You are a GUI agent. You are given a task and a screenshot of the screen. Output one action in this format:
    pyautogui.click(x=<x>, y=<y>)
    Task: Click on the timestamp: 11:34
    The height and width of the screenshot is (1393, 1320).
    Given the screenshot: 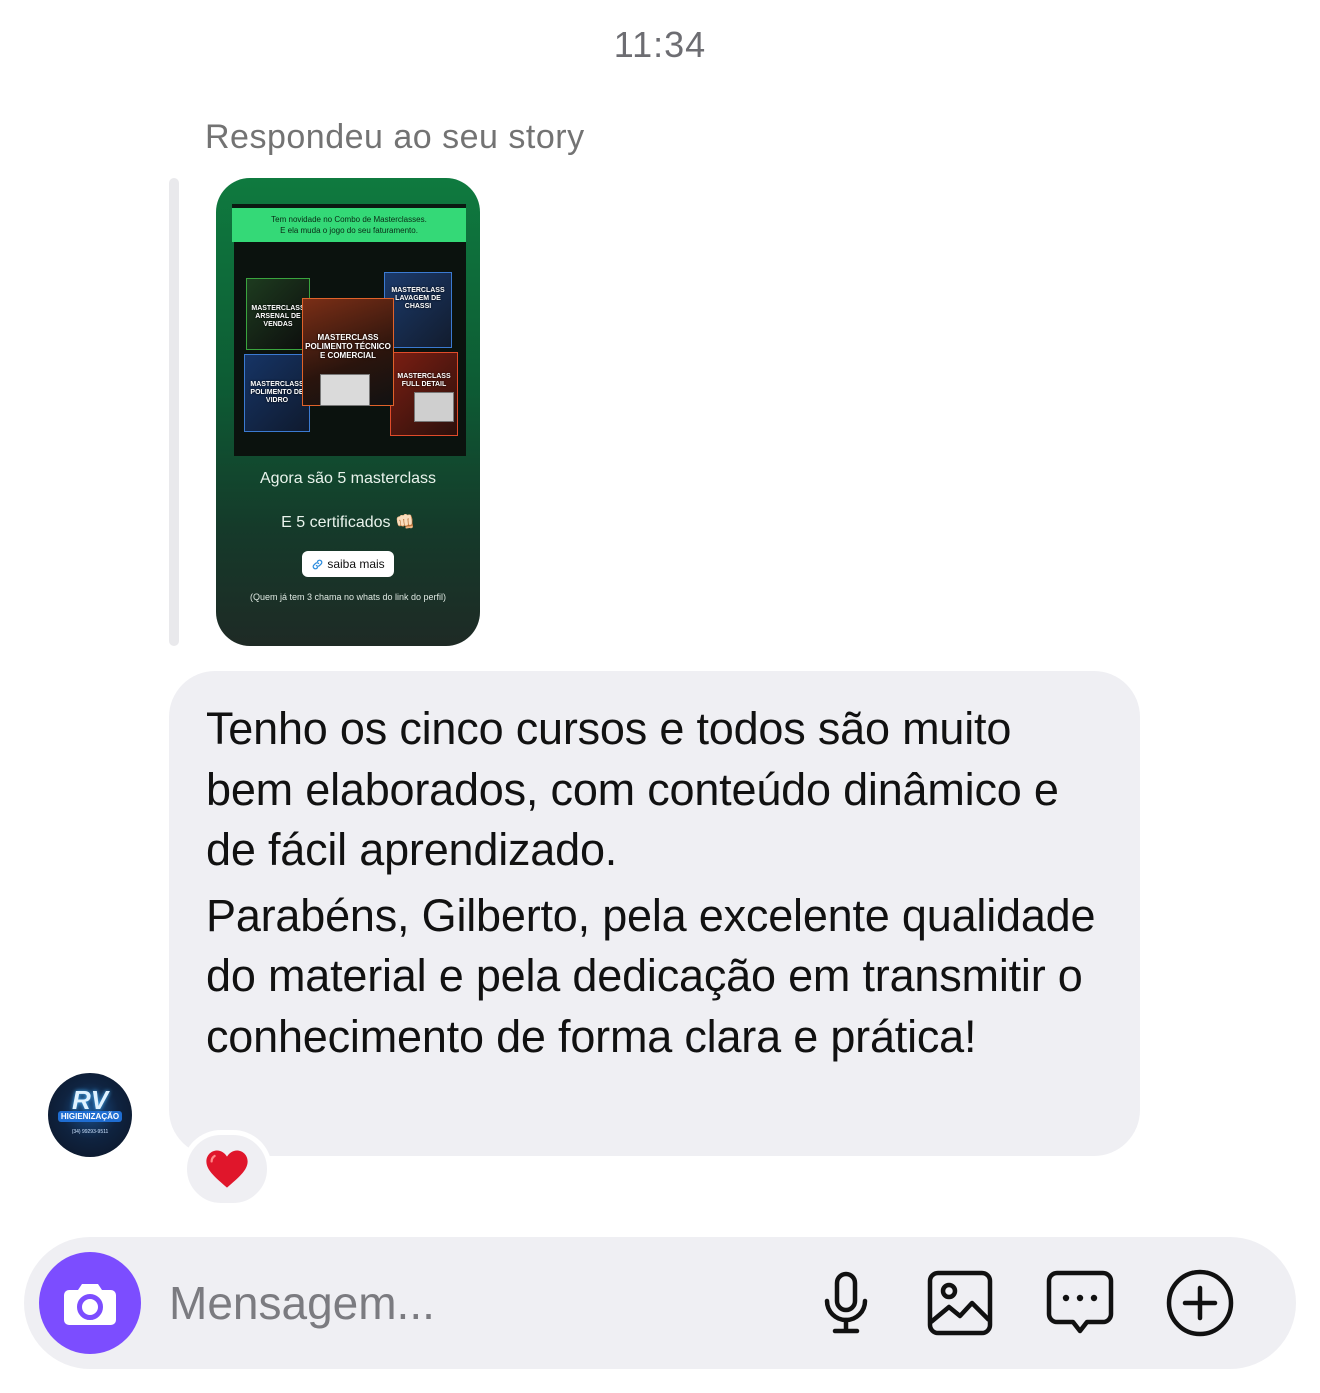 What is the action you would take?
    pyautogui.click(x=660, y=44)
    